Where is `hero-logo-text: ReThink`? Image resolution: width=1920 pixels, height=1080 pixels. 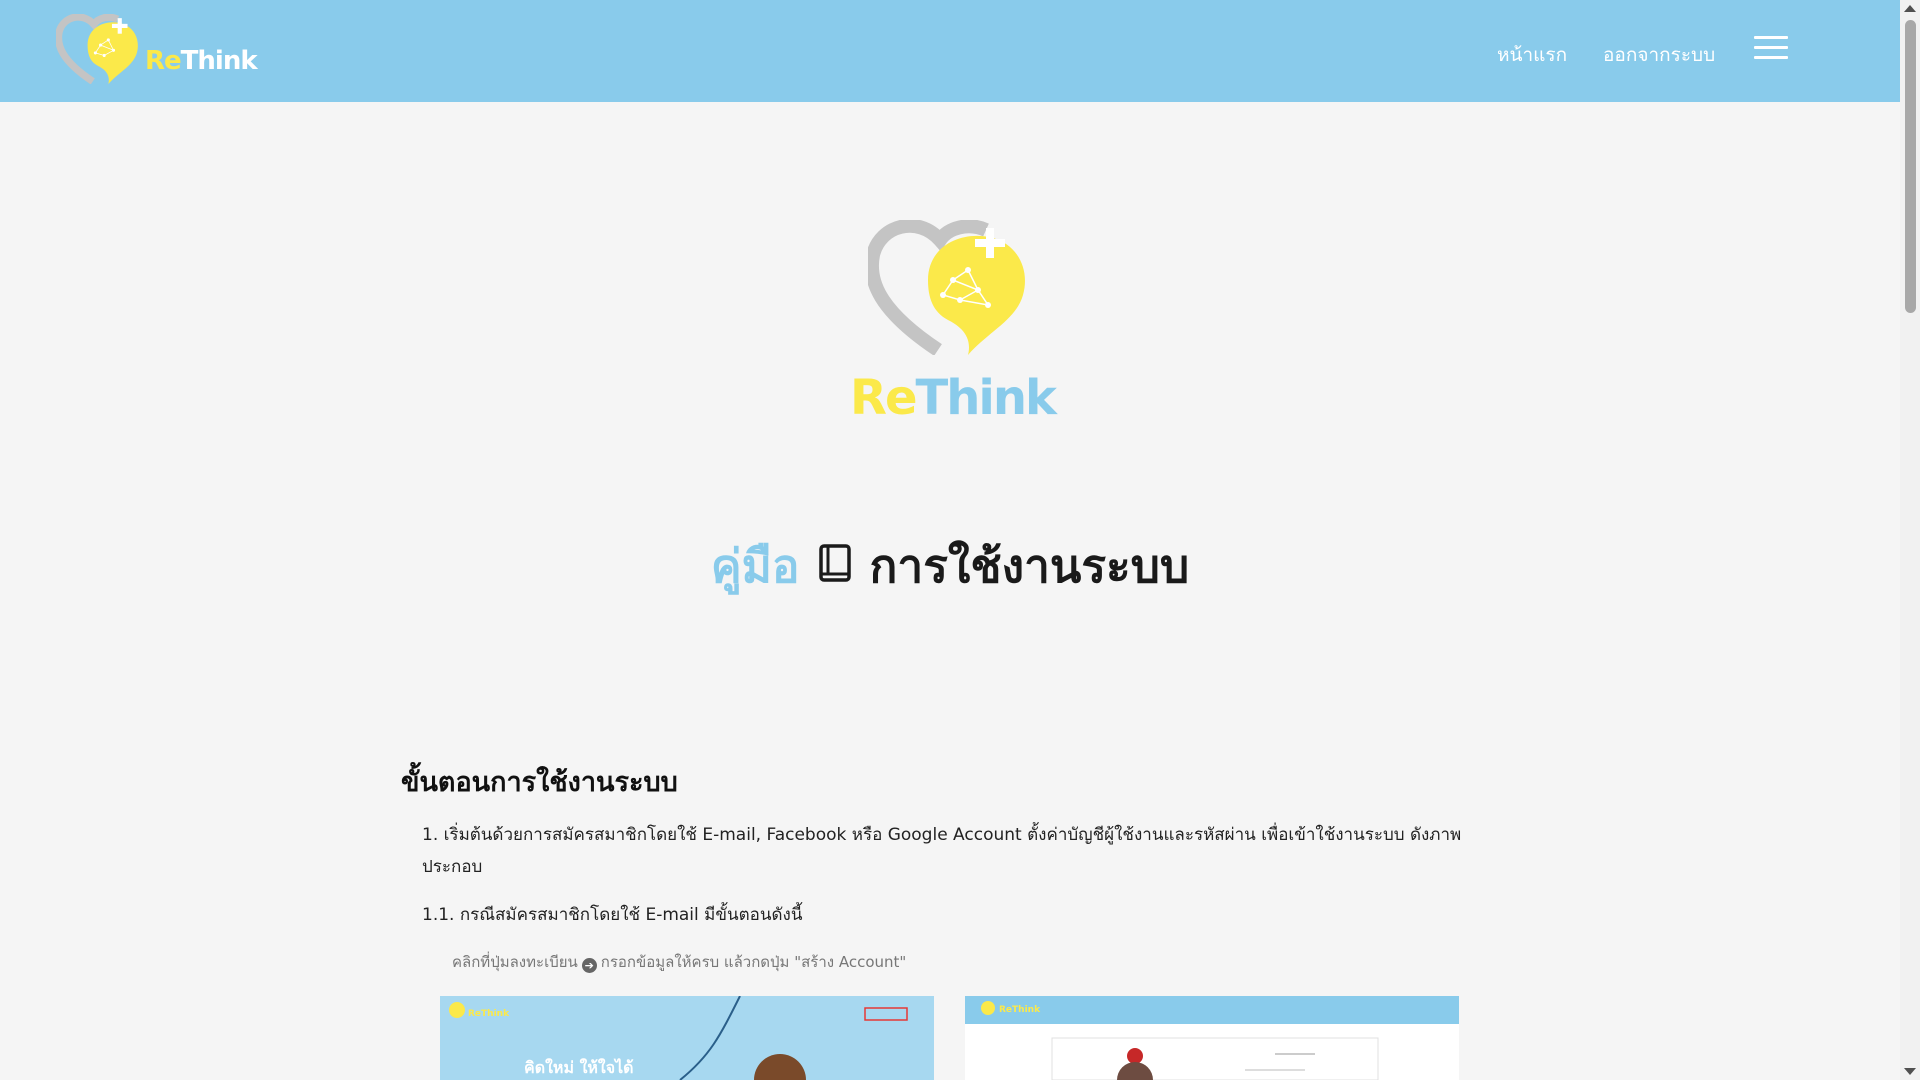 hero-logo-text: ReThink is located at coordinates (953, 398).